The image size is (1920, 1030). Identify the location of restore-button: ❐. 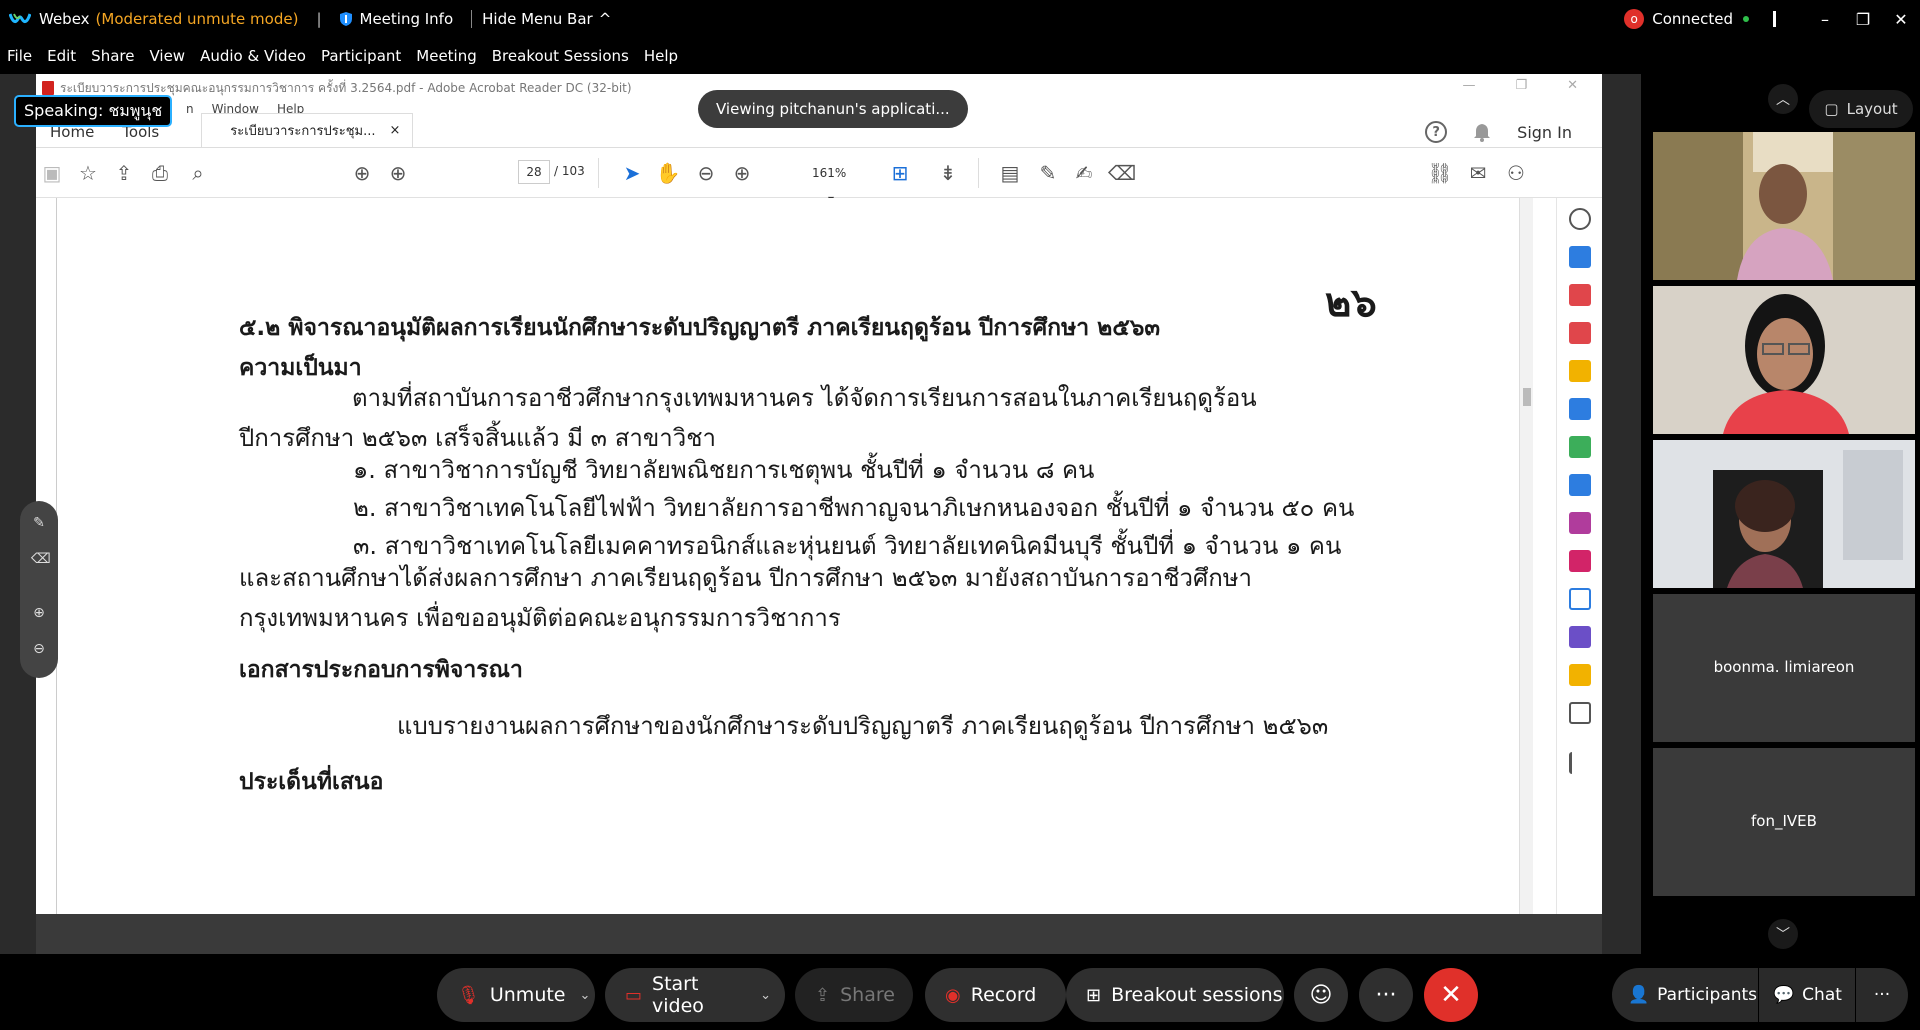
(1863, 19).